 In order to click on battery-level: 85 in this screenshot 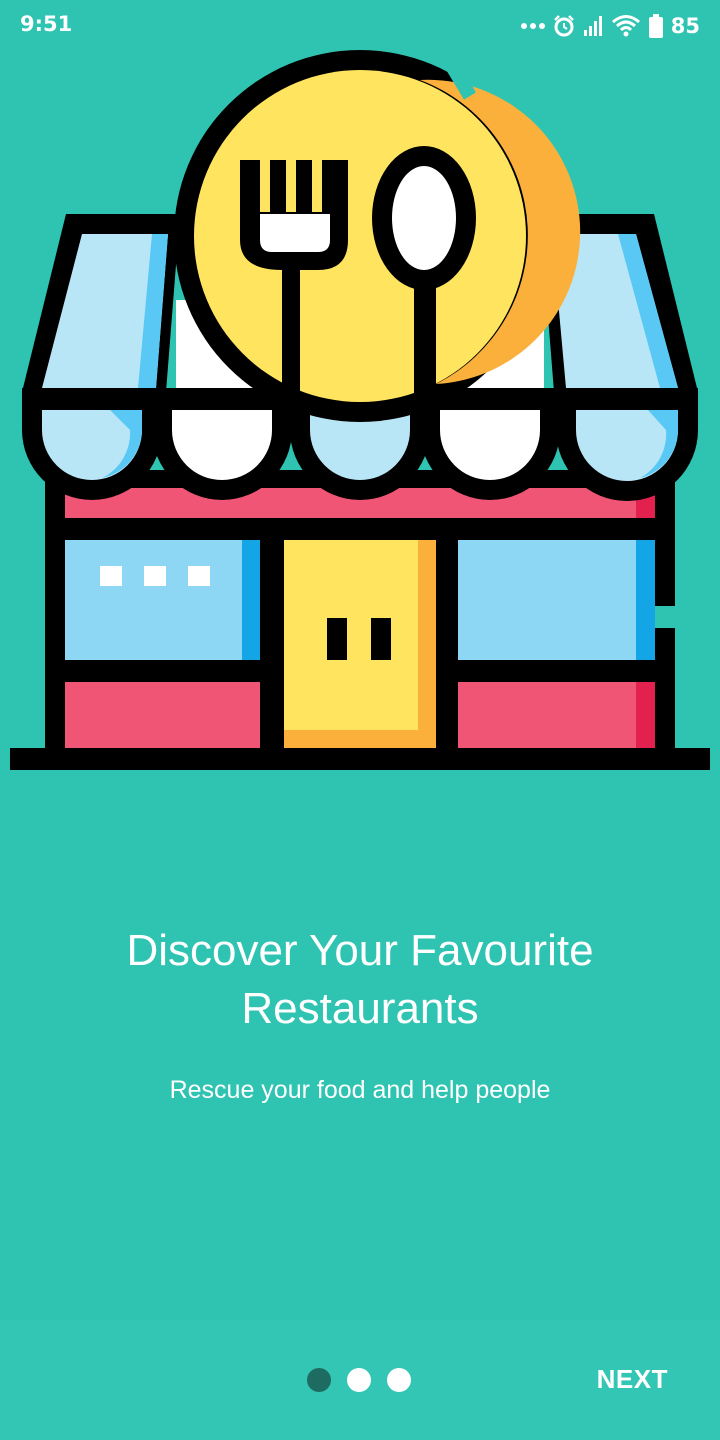, I will do `click(685, 26)`.